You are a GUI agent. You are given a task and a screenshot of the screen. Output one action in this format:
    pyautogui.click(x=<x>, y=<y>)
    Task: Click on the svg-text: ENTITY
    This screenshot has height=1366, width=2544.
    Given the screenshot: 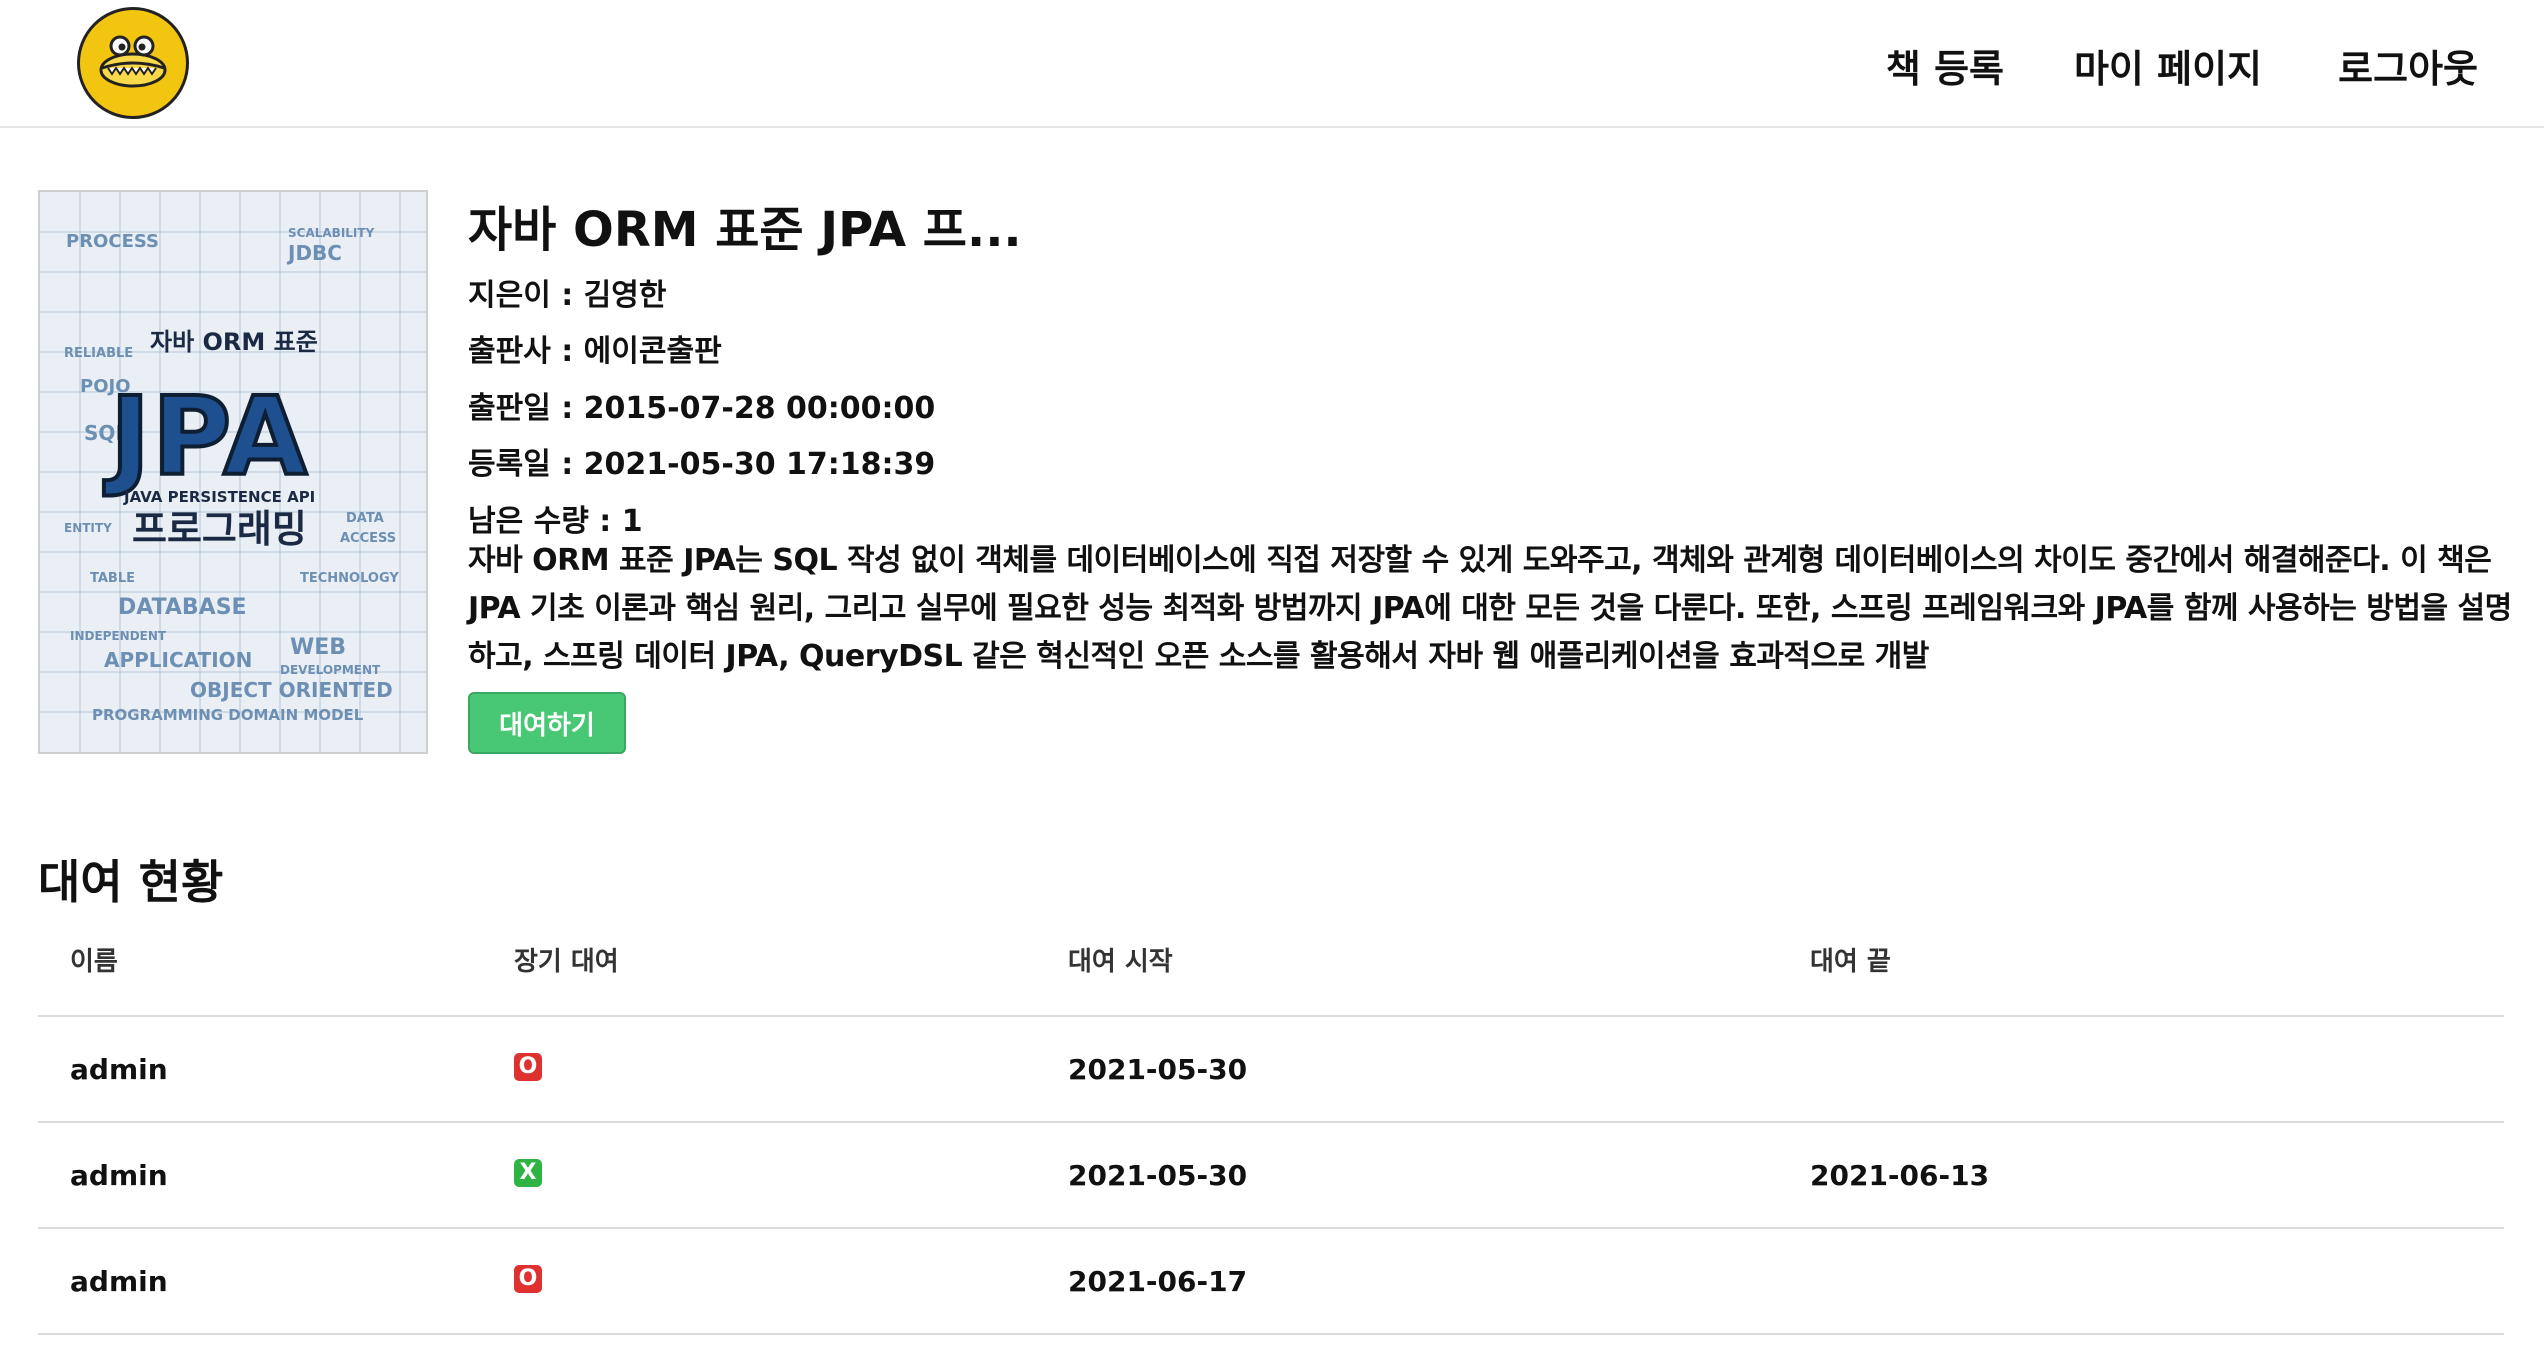 What is the action you would take?
    pyautogui.click(x=88, y=528)
    